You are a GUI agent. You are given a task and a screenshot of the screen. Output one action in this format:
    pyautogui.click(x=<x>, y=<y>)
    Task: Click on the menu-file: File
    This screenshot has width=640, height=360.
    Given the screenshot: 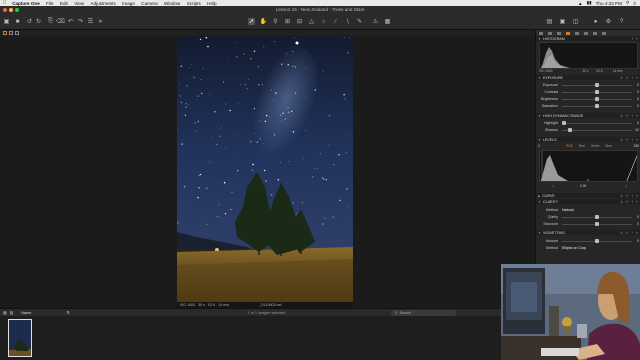 What is the action you would take?
    pyautogui.click(x=50, y=3)
    